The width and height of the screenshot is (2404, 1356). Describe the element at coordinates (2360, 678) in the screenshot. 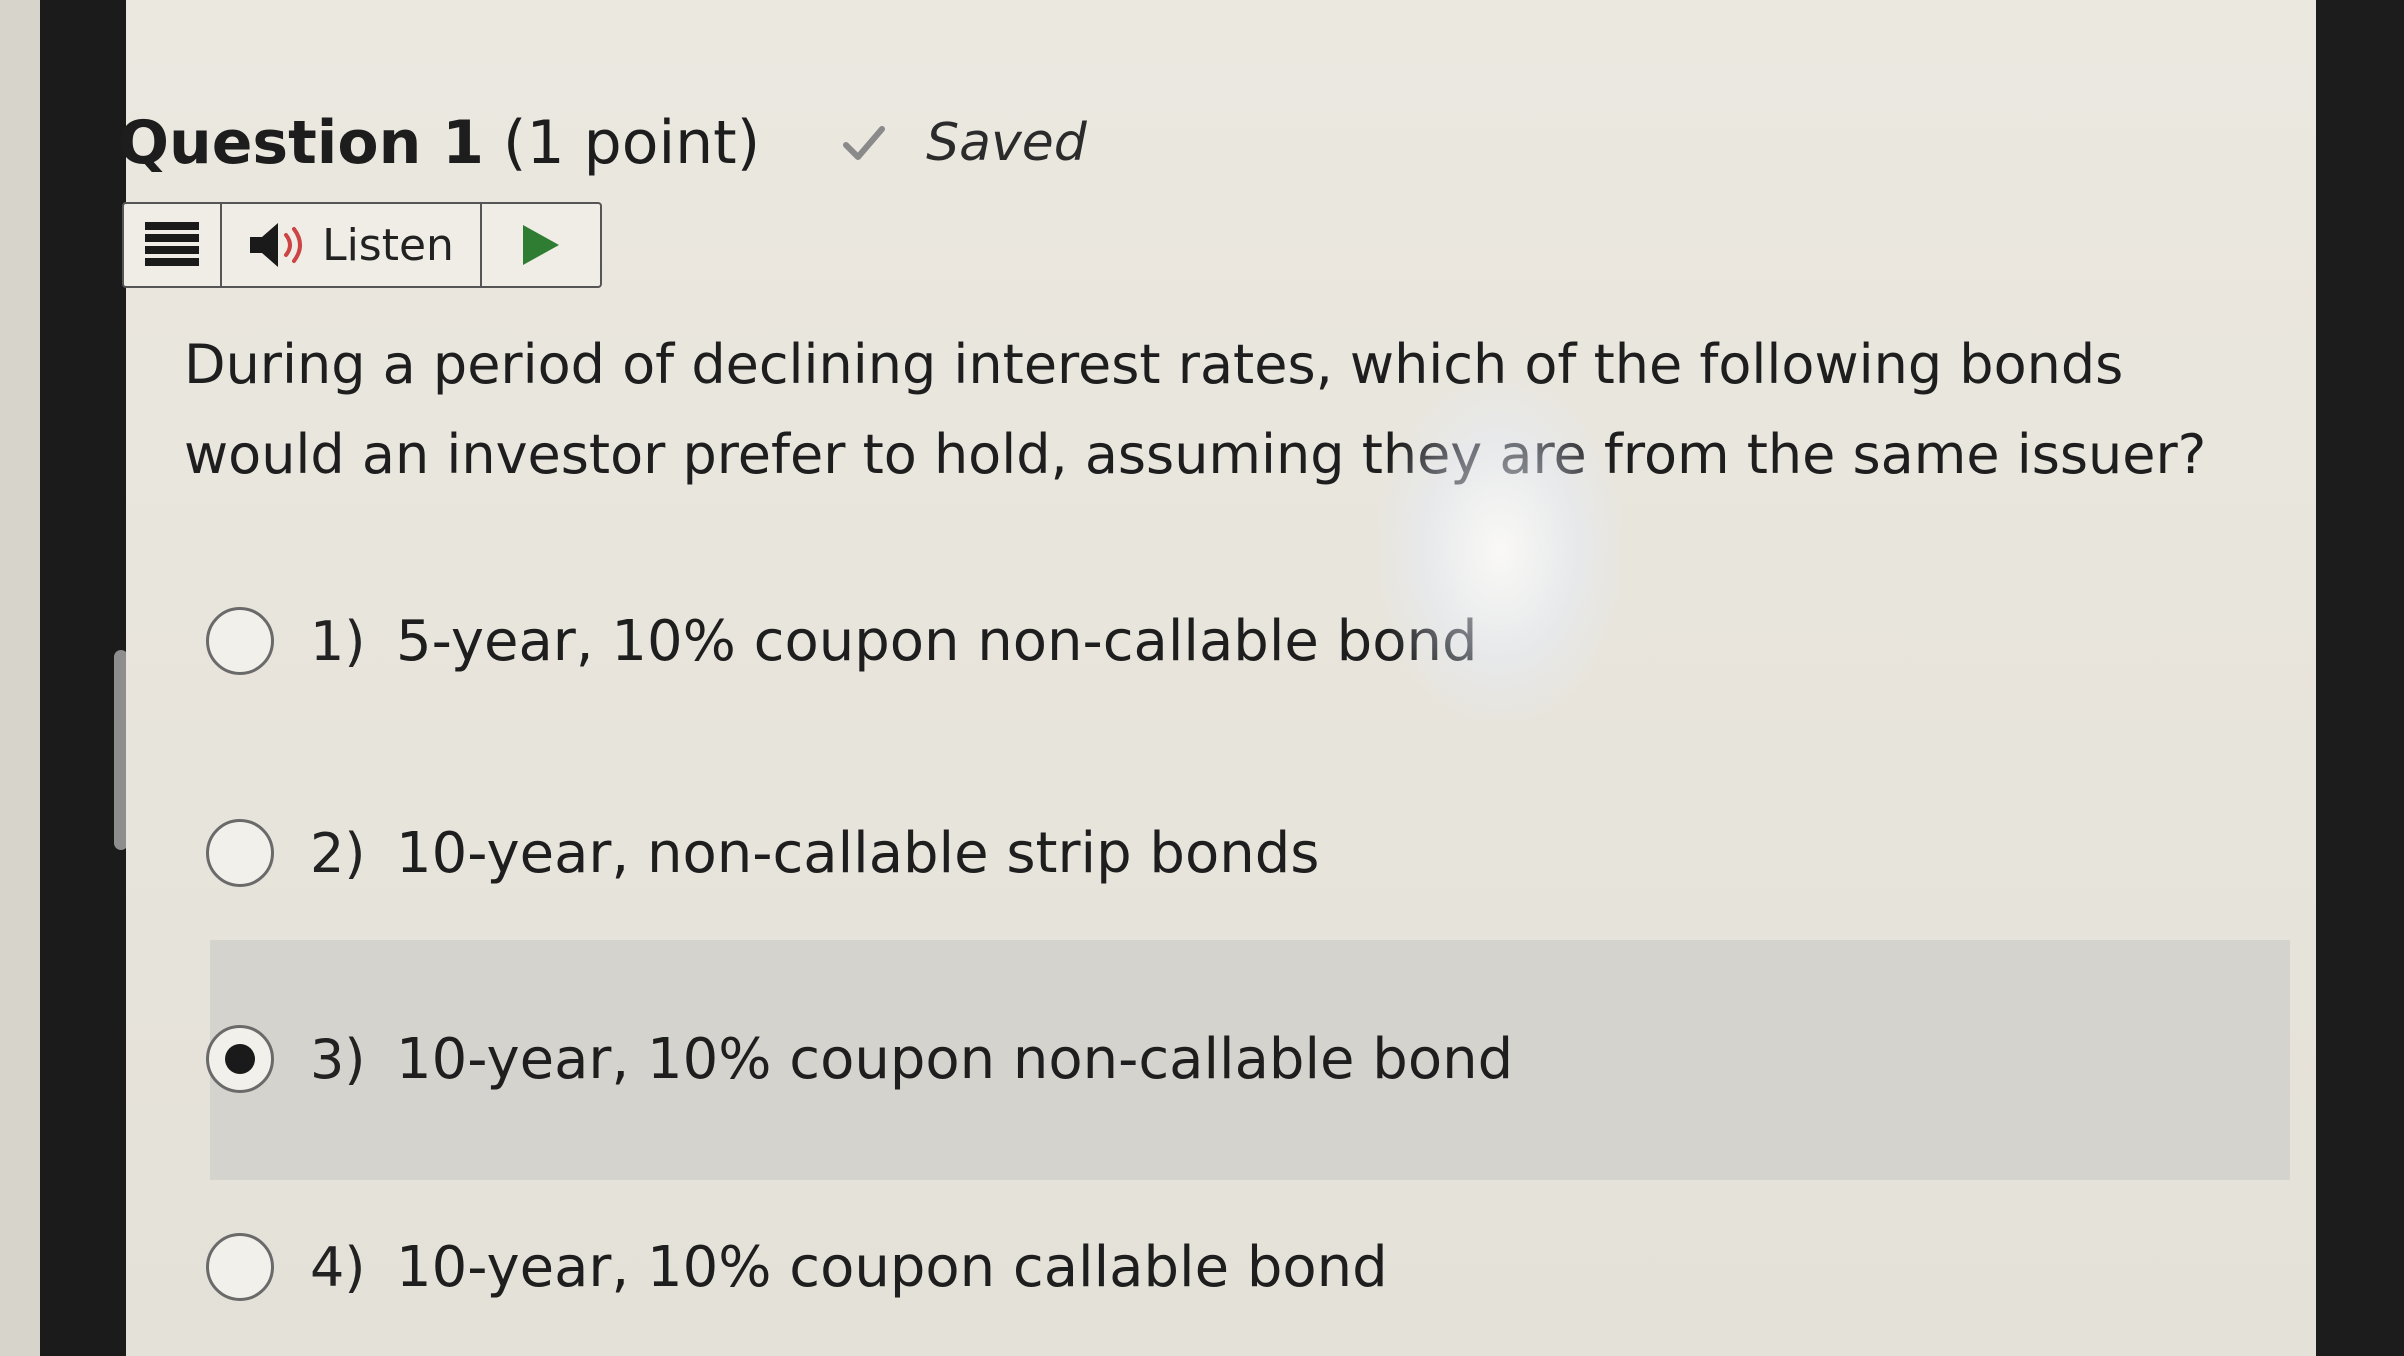

I see `right-bezel` at that location.